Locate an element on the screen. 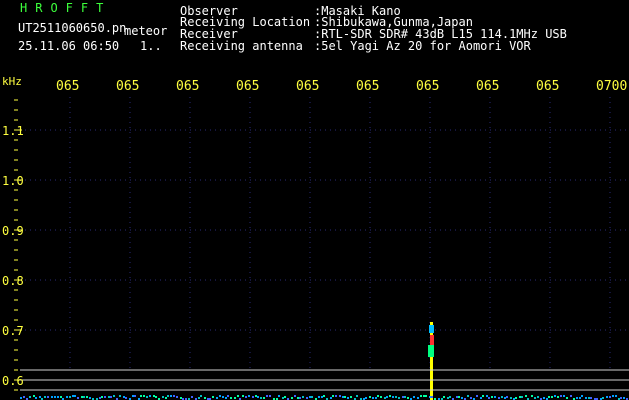 This screenshot has width=629, height=400. y-tick-label: 0.8 is located at coordinates (13, 281).